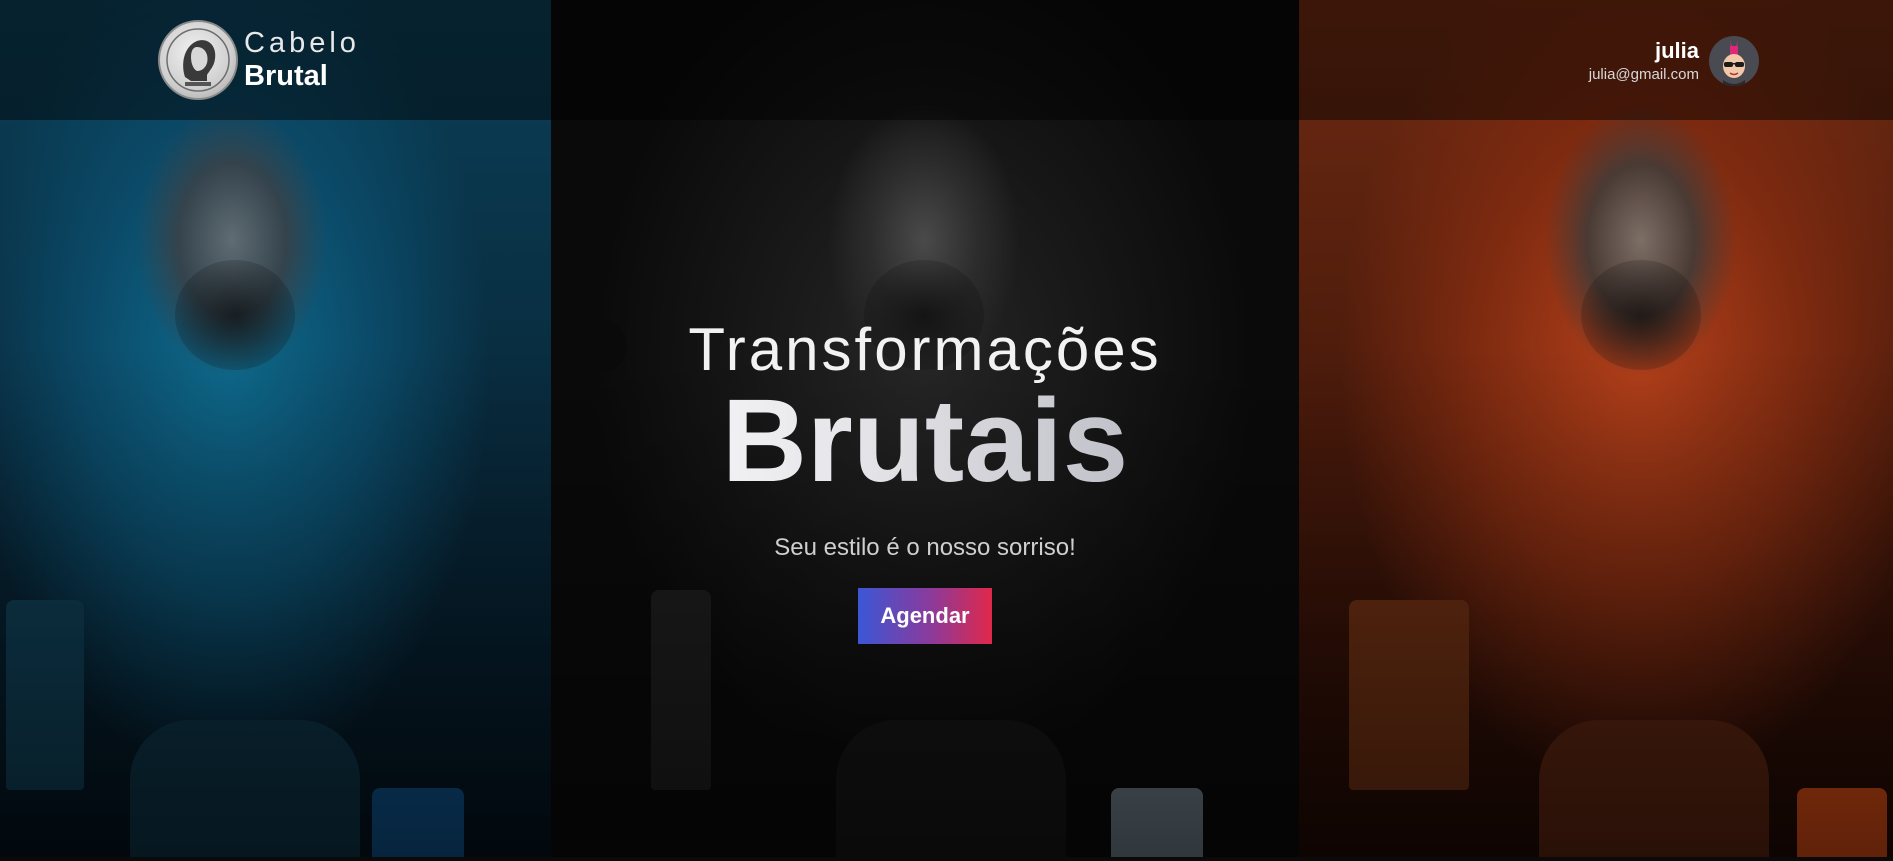  Describe the element at coordinates (925, 441) in the screenshot. I see `hero-title-line2: Brutais` at that location.